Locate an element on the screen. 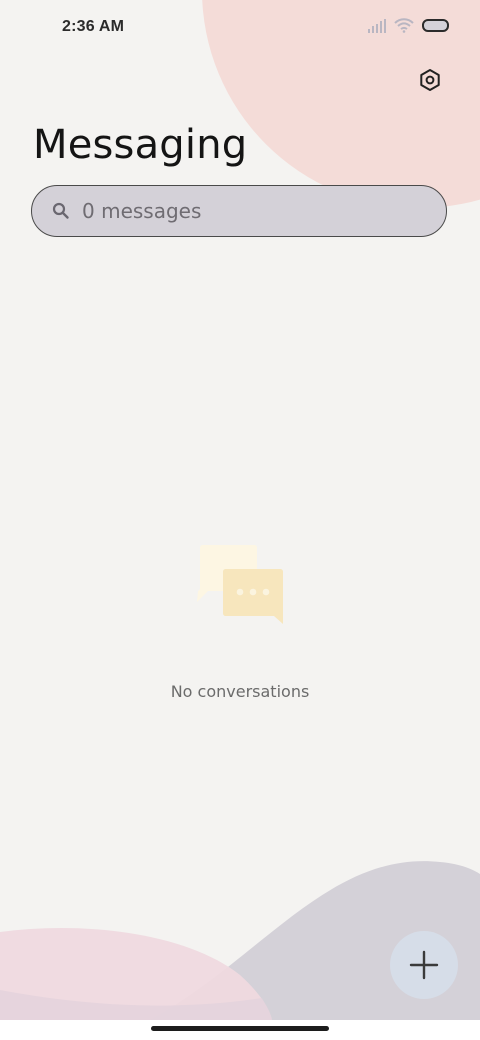  settings-button is located at coordinates (430, 80).